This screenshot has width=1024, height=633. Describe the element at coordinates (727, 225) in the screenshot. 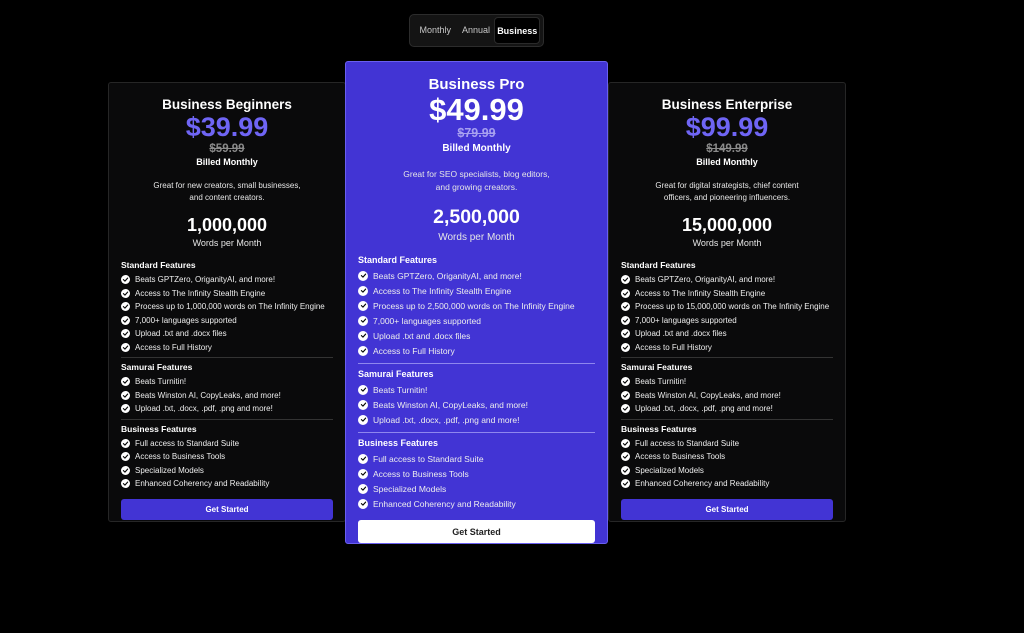

I see `word-count: 15,000,000` at that location.